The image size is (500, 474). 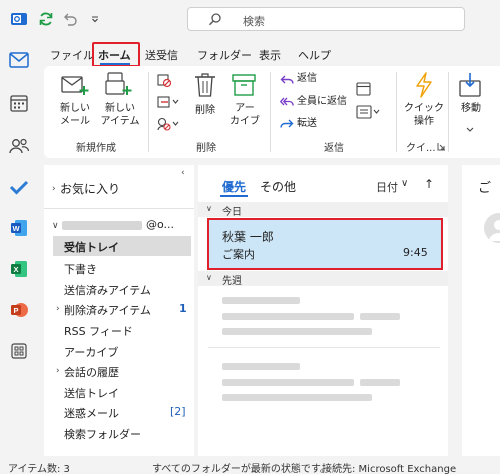 I want to click on sort-direction-icon: ↑, so click(x=429, y=184).